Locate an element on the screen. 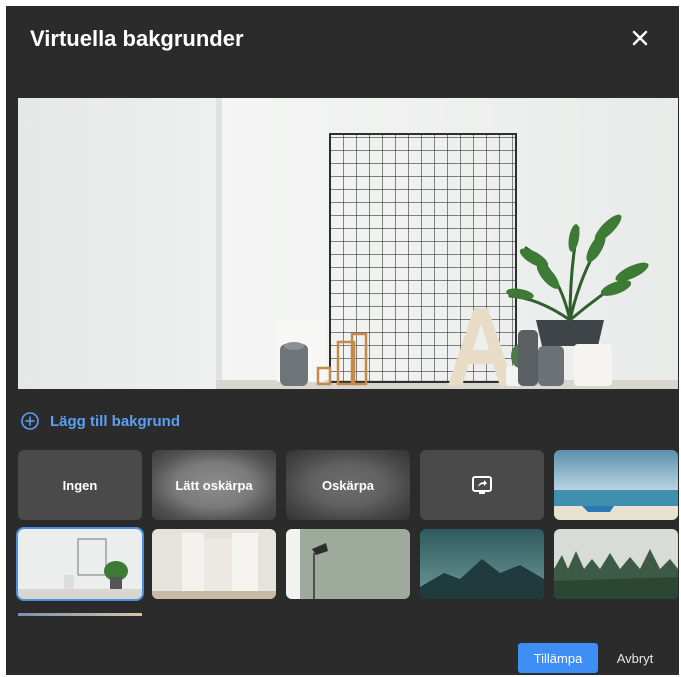  background-beach-with-boat is located at coordinates (616, 485).